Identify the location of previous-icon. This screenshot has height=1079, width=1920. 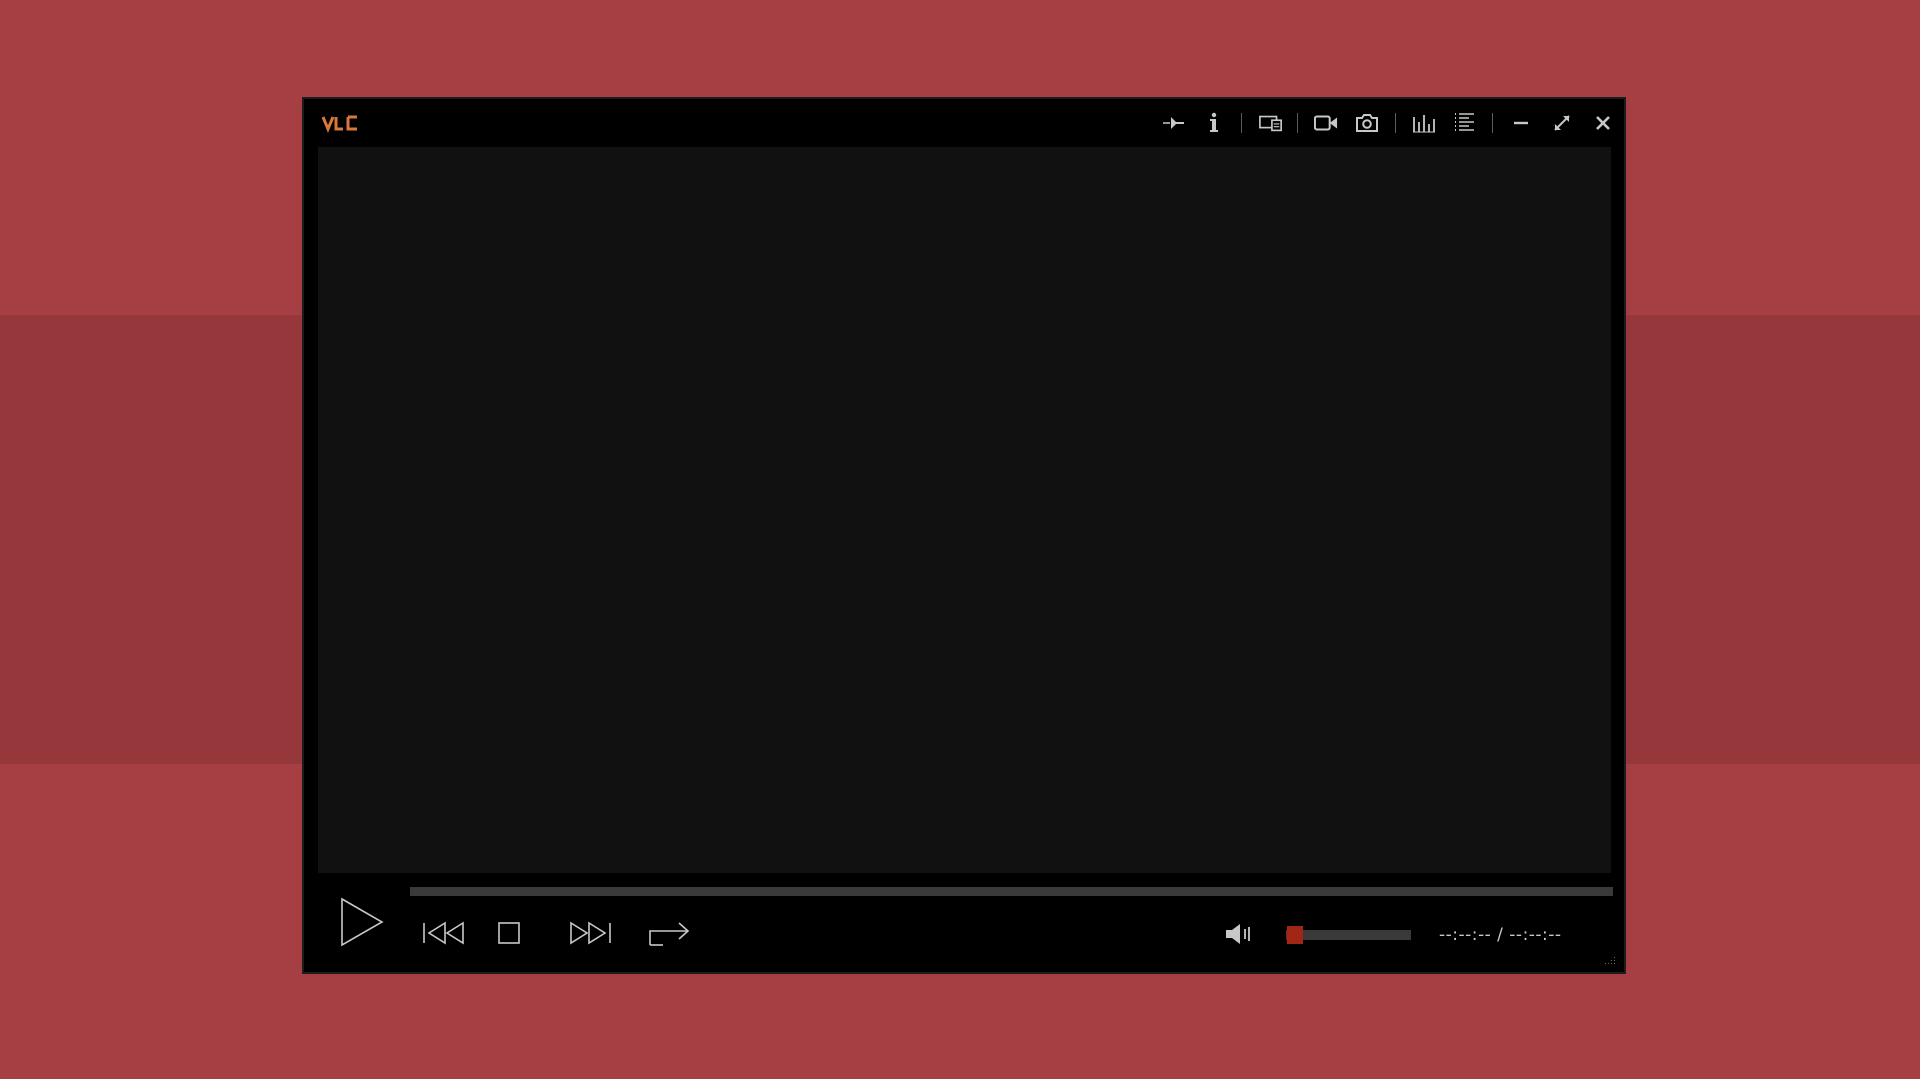
(443, 933).